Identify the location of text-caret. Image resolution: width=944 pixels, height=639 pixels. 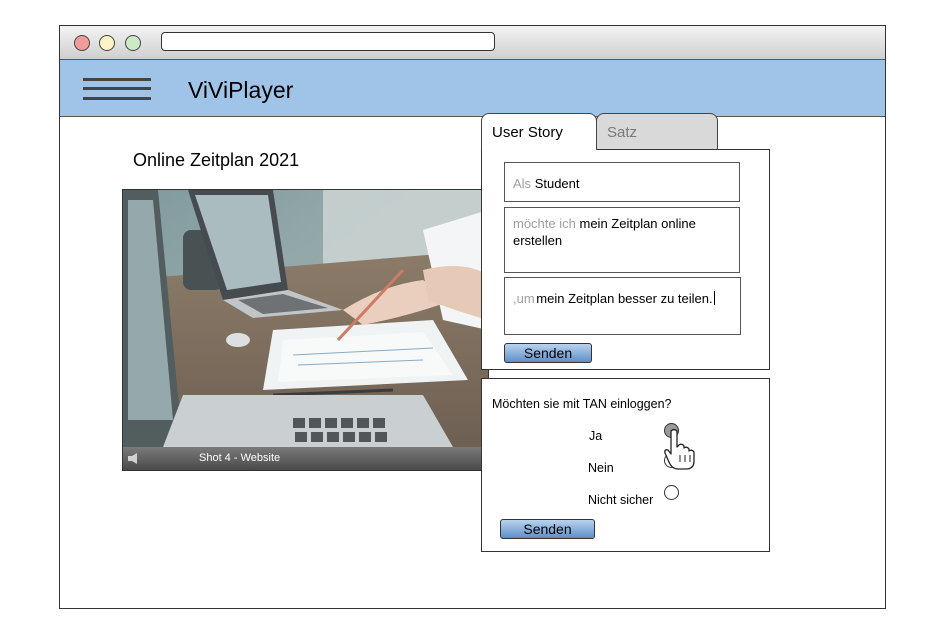
(714, 298).